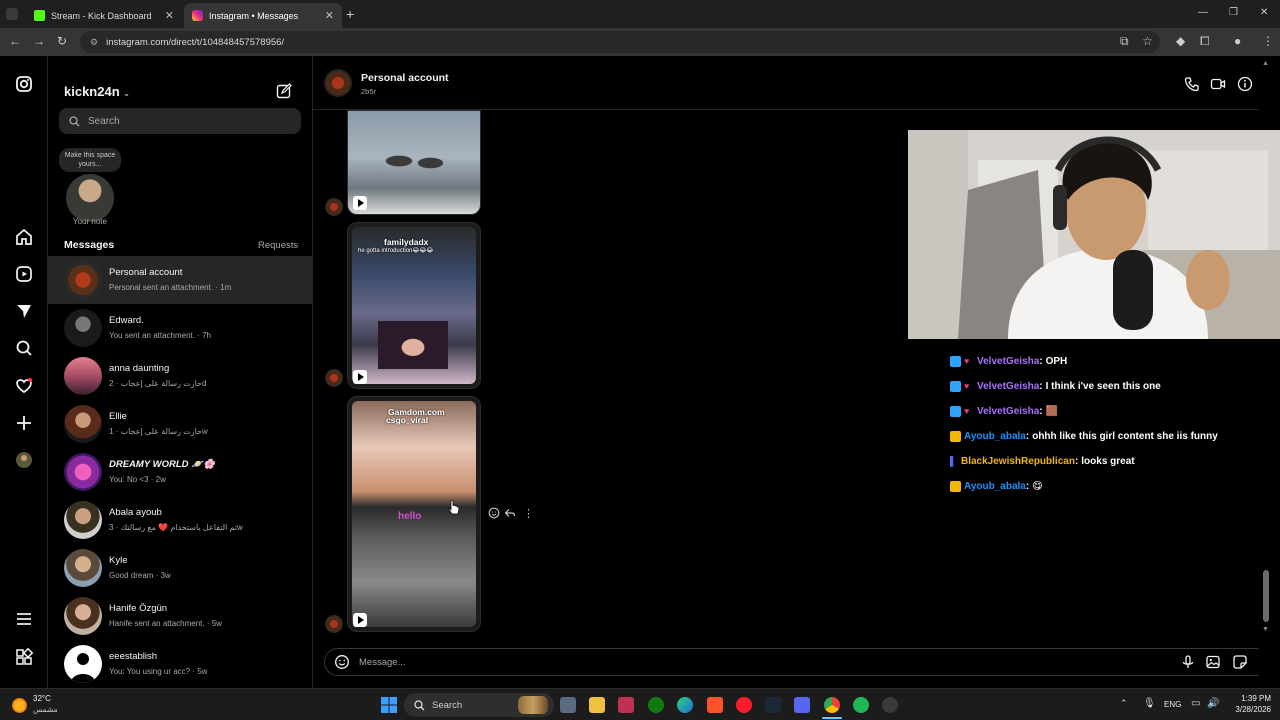 The height and width of the screenshot is (720, 1280). What do you see at coordinates (24, 460) in the screenshot?
I see `profile-avatar-icon` at bounding box center [24, 460].